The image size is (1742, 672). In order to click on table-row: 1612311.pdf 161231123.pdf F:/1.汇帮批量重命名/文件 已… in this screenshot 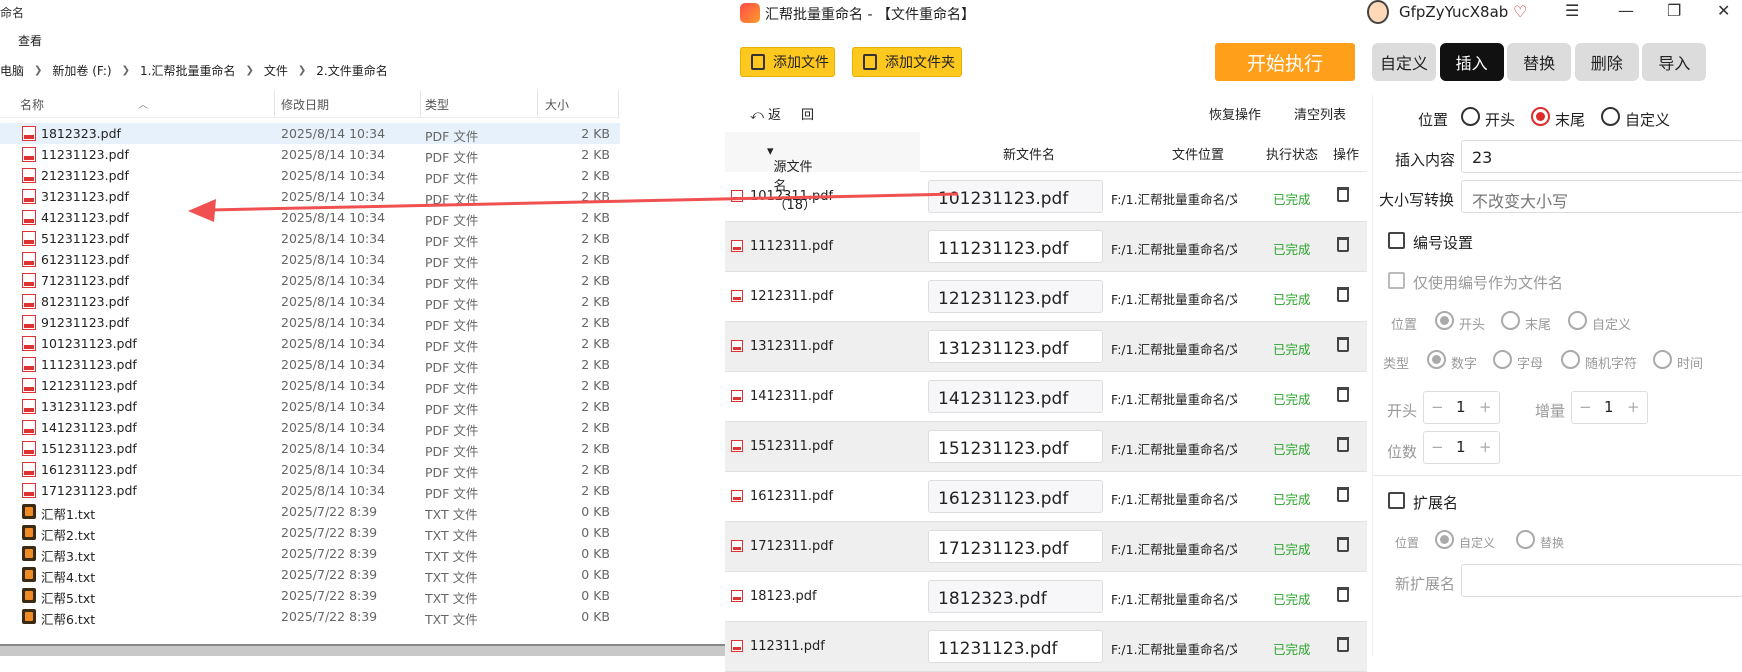, I will do `click(1046, 497)`.